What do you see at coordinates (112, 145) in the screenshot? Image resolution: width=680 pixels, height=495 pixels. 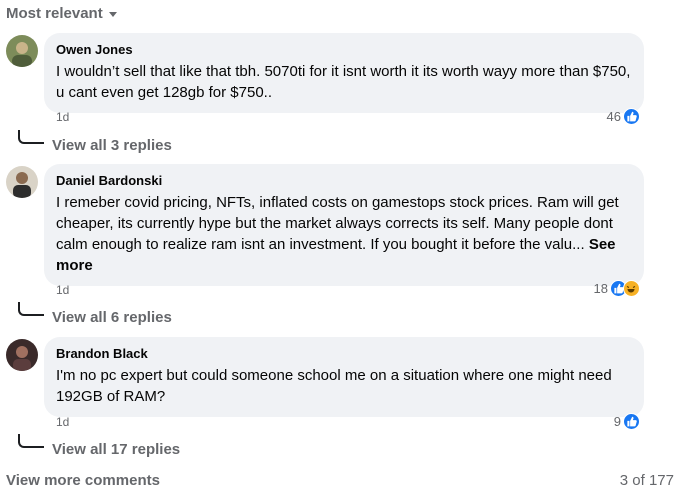 I see `view-replies-link: View all 3 replies` at bounding box center [112, 145].